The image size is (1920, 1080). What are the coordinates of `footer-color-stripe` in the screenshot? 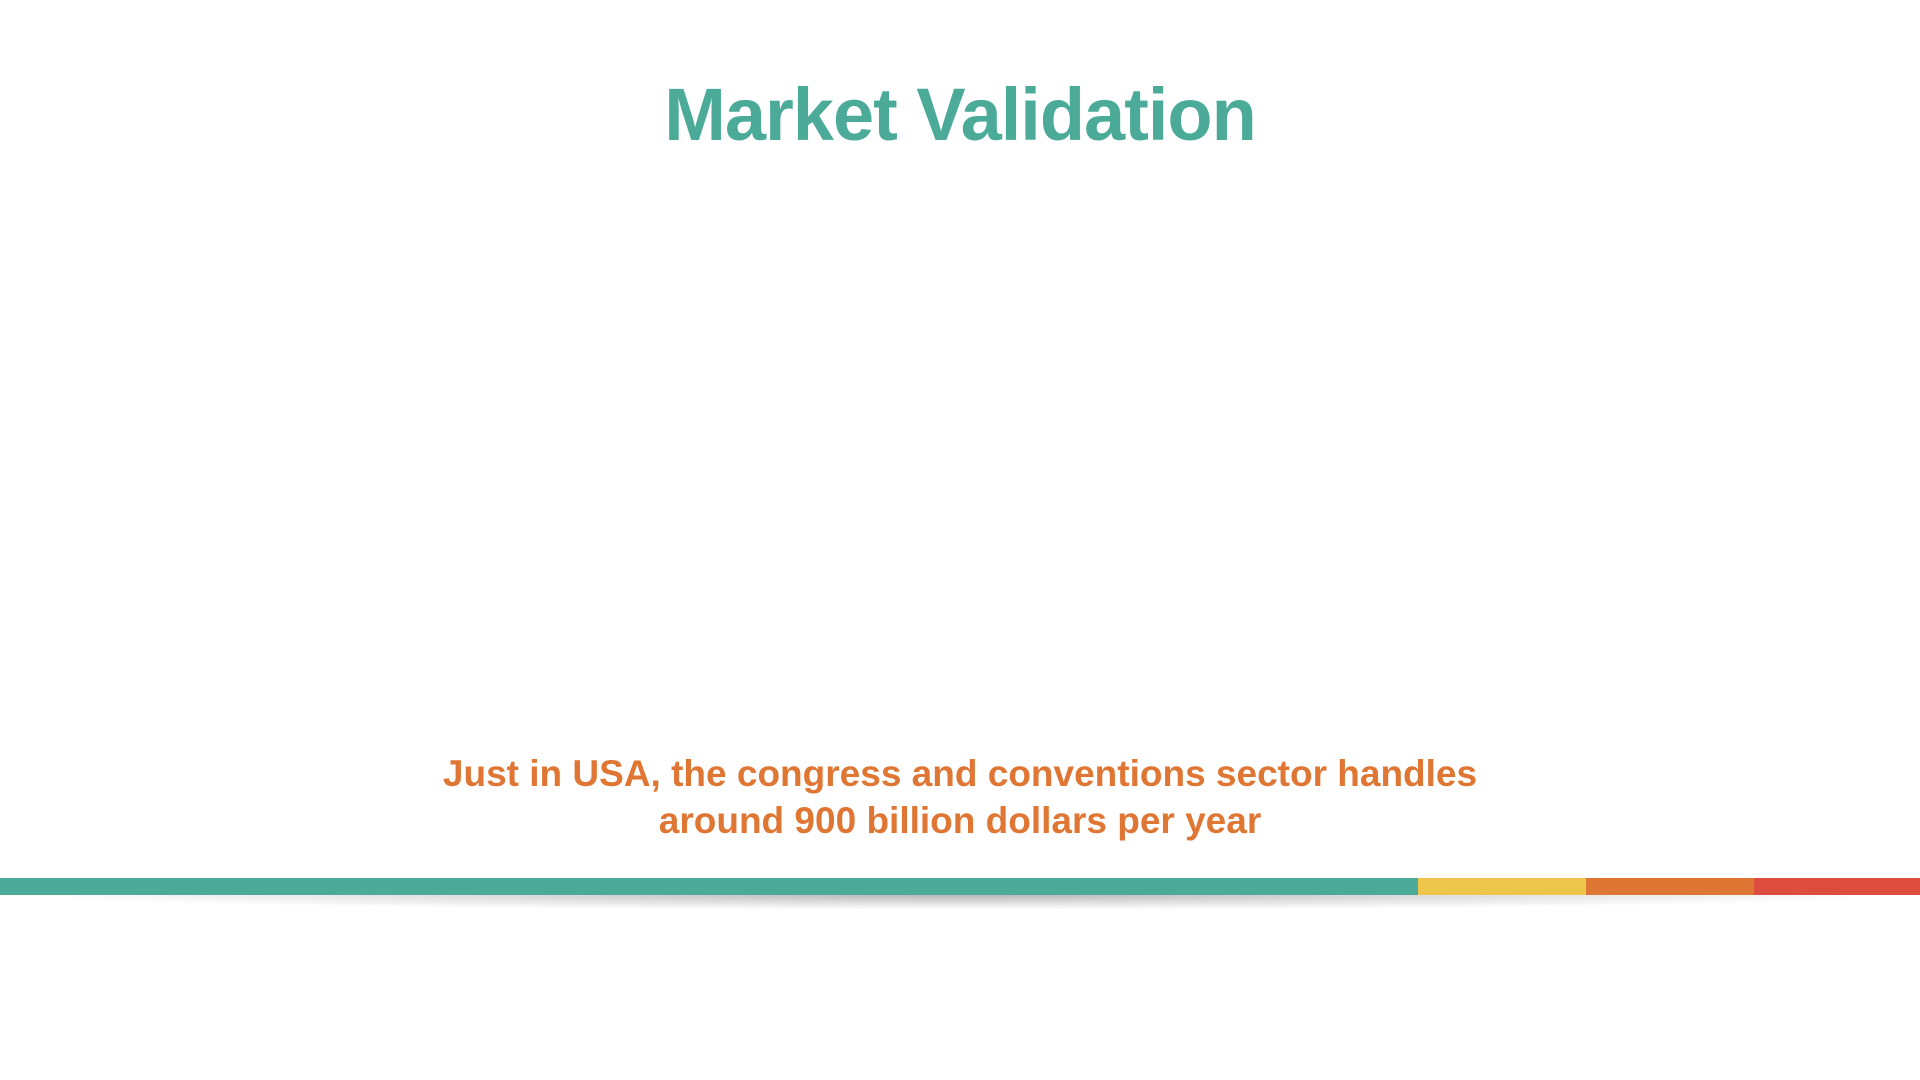 It's located at (960, 886).